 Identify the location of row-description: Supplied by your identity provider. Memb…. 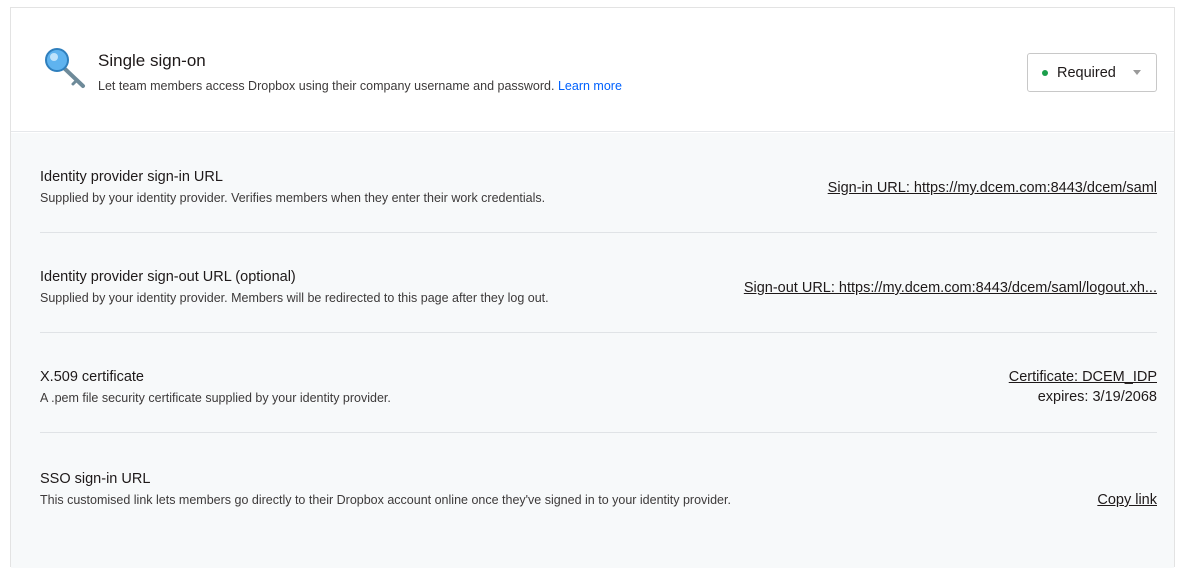
(294, 298).